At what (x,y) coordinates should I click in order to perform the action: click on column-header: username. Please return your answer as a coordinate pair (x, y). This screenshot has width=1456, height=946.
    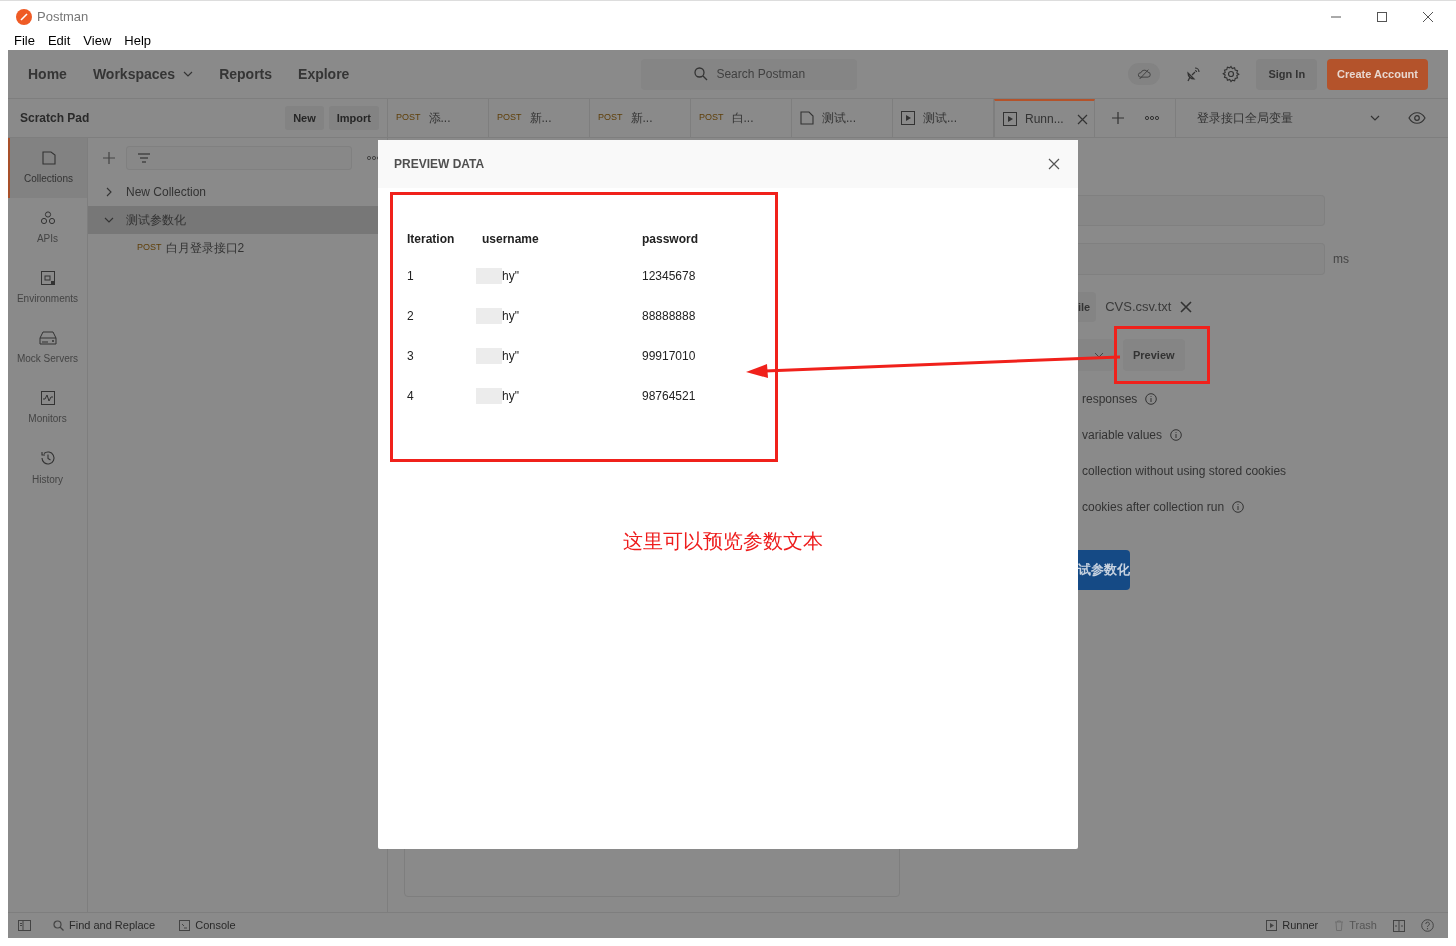
    Looking at the image, I should click on (511, 239).